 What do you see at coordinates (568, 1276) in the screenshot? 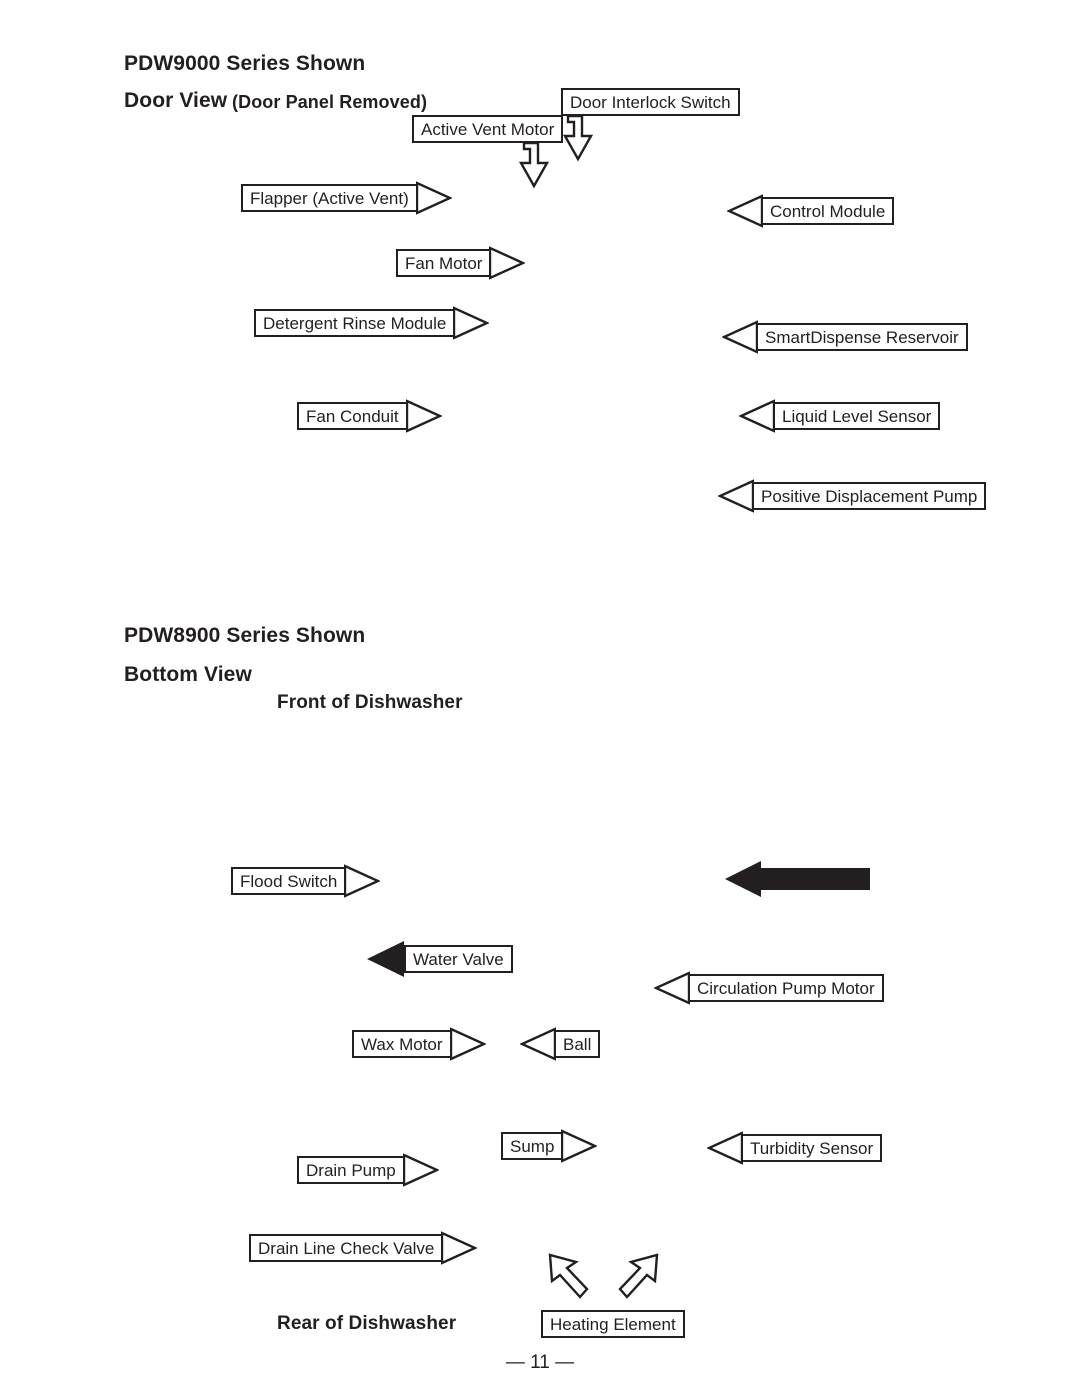
I see `diagonal-up-left-arrow-icon` at bounding box center [568, 1276].